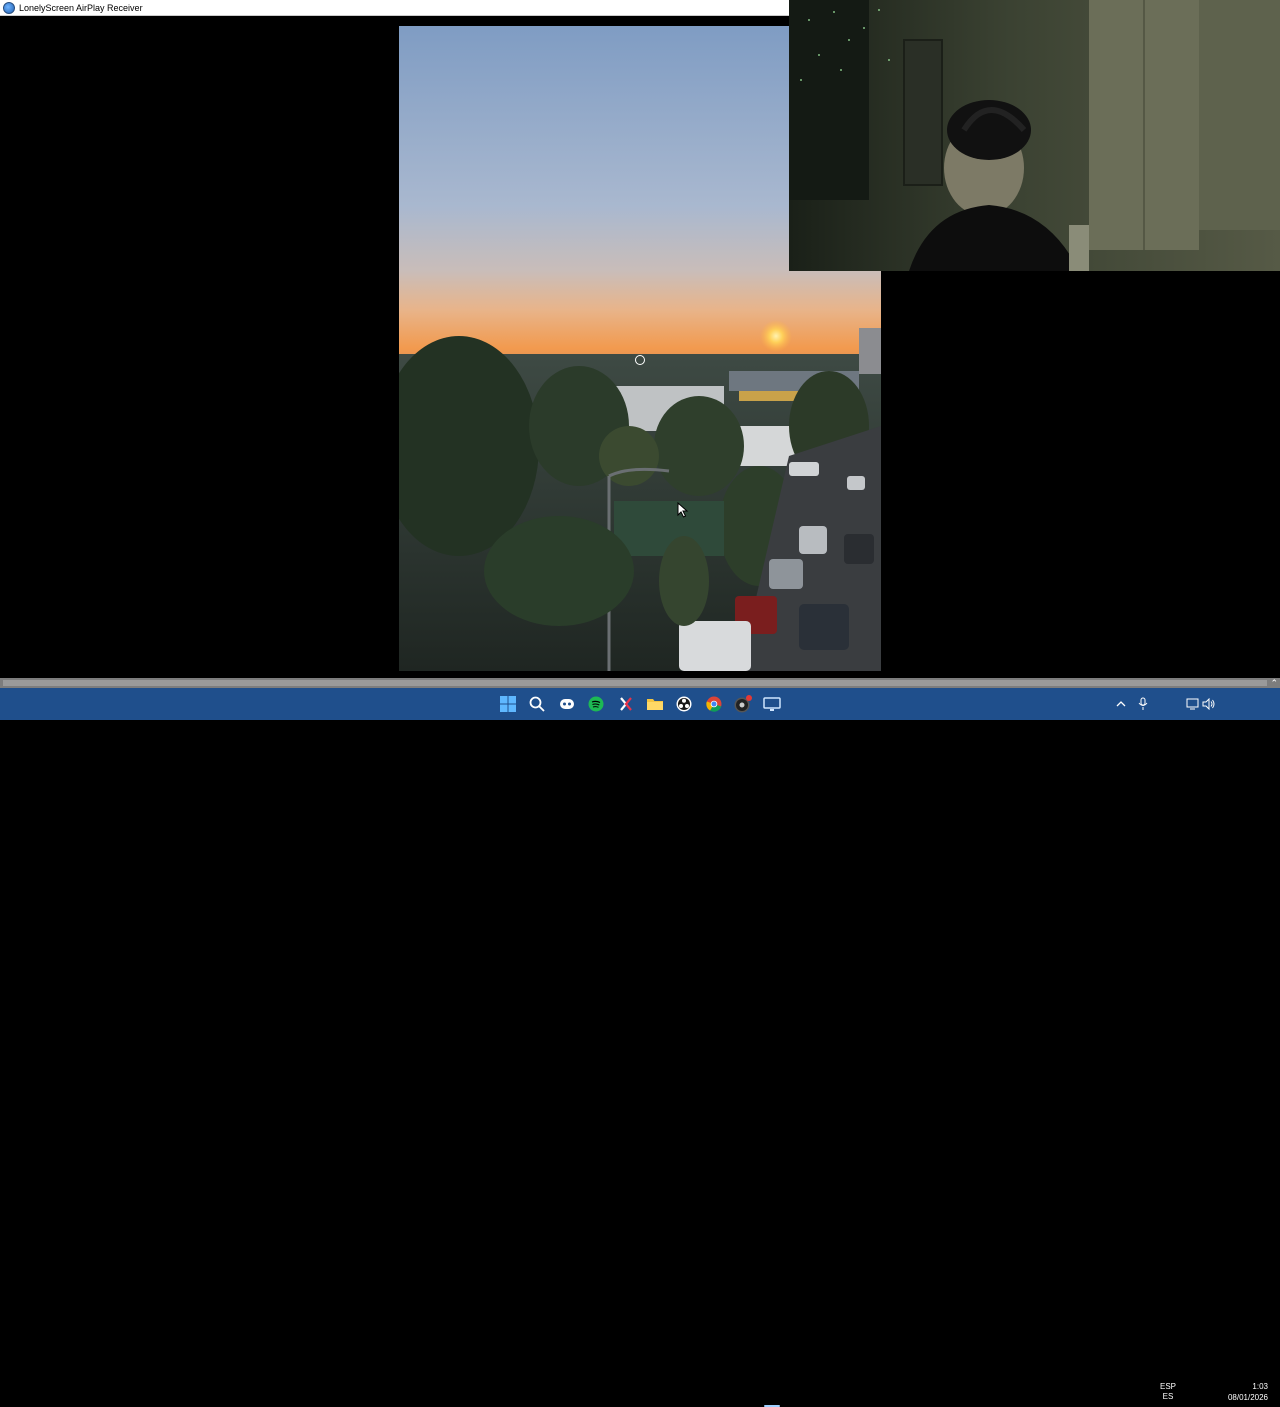 Image resolution: width=1280 pixels, height=1407 pixels. What do you see at coordinates (1121, 704) in the screenshot?
I see `show-hidden-icons-chevron-icon` at bounding box center [1121, 704].